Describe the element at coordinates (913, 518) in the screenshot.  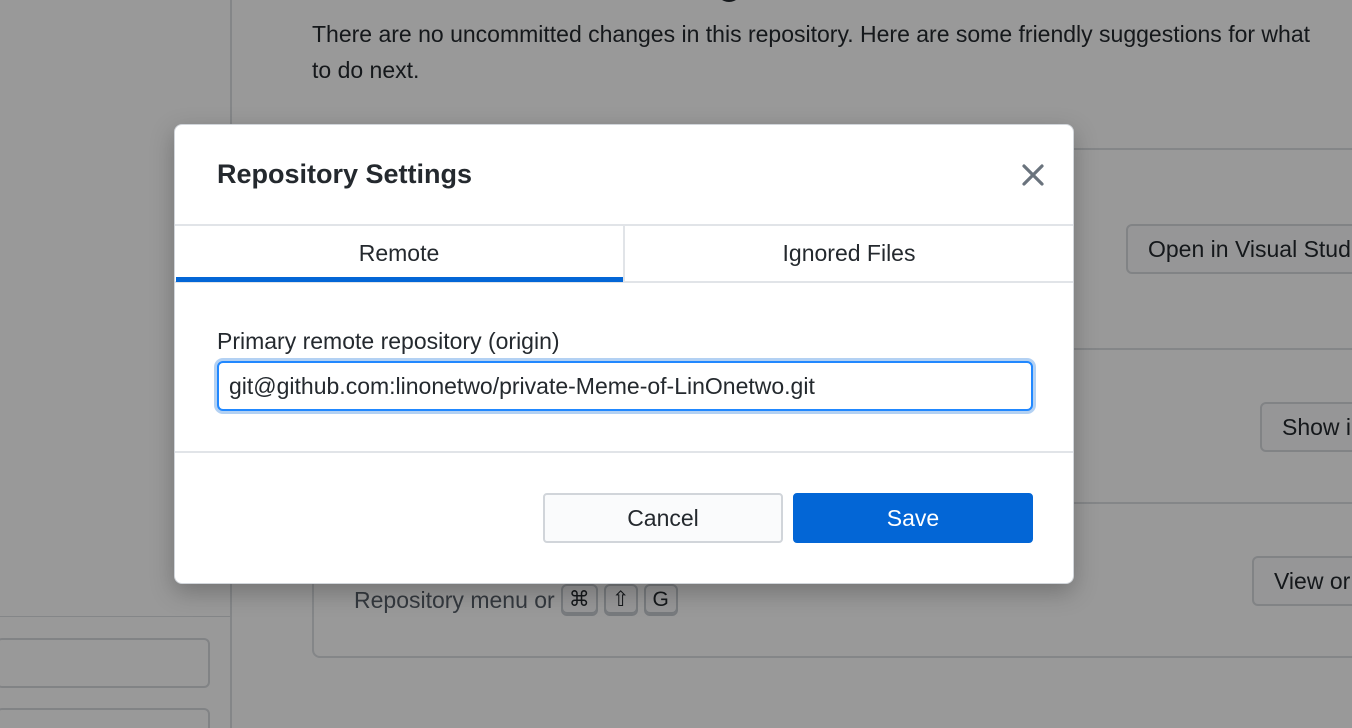
I see `save-button: Save` at that location.